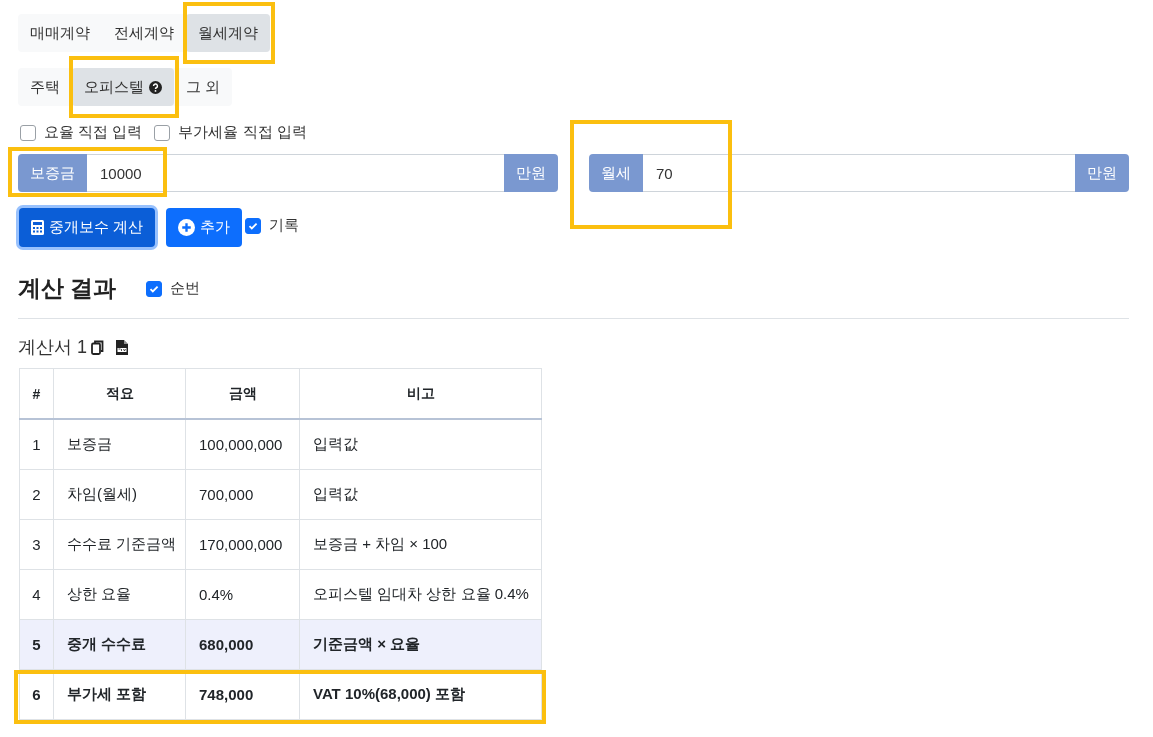  I want to click on table-cell: 748,000, so click(242, 694).